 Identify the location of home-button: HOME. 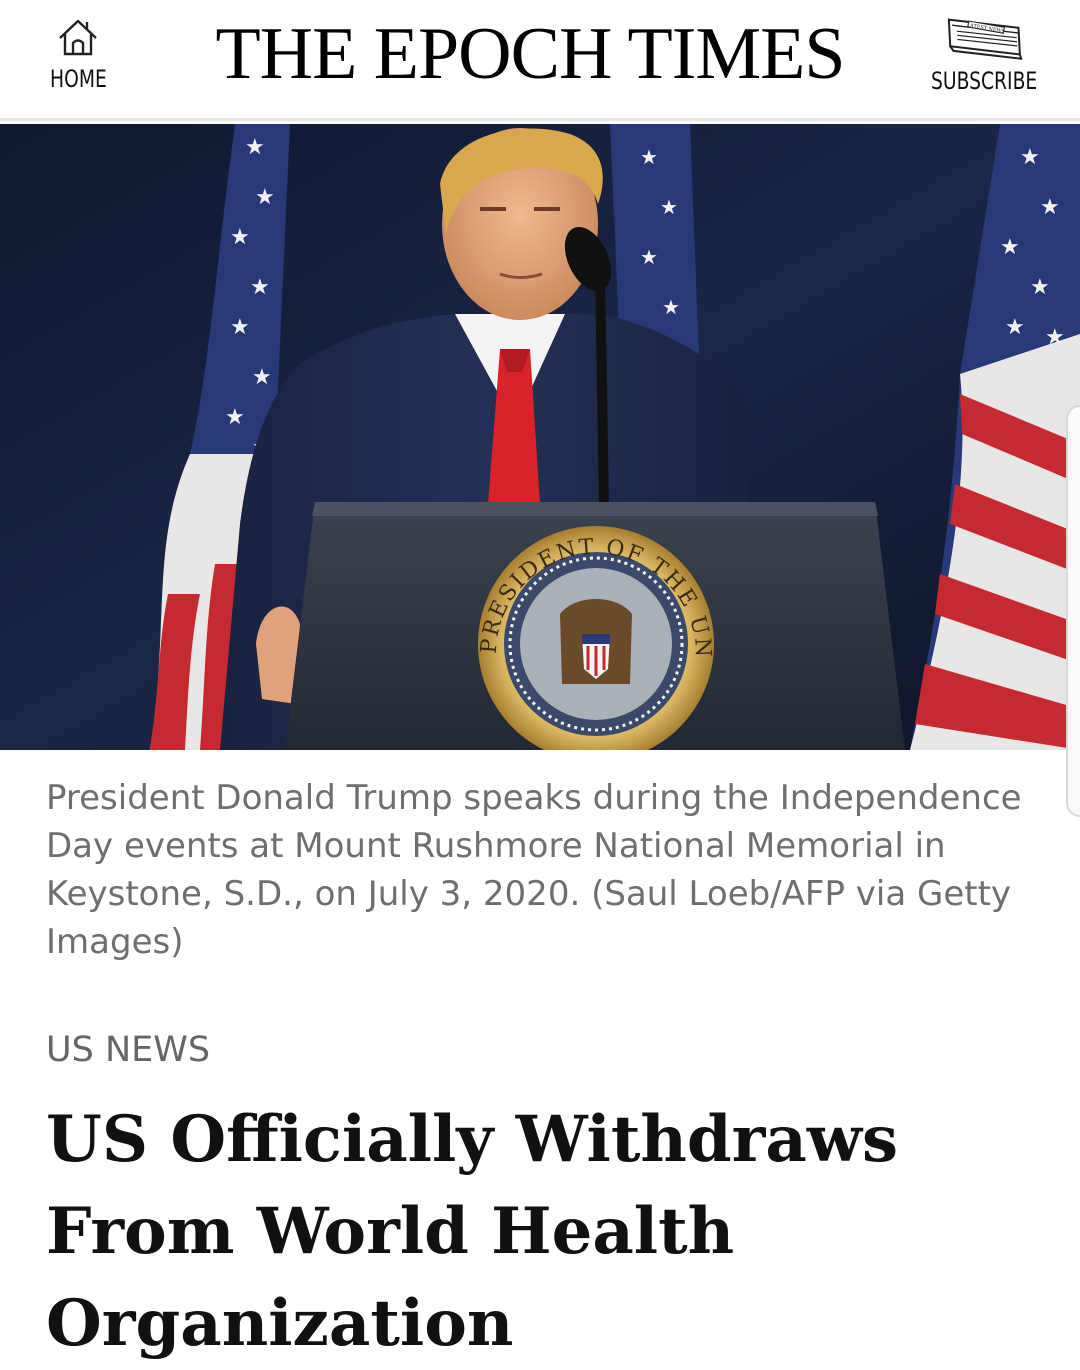
(78, 54).